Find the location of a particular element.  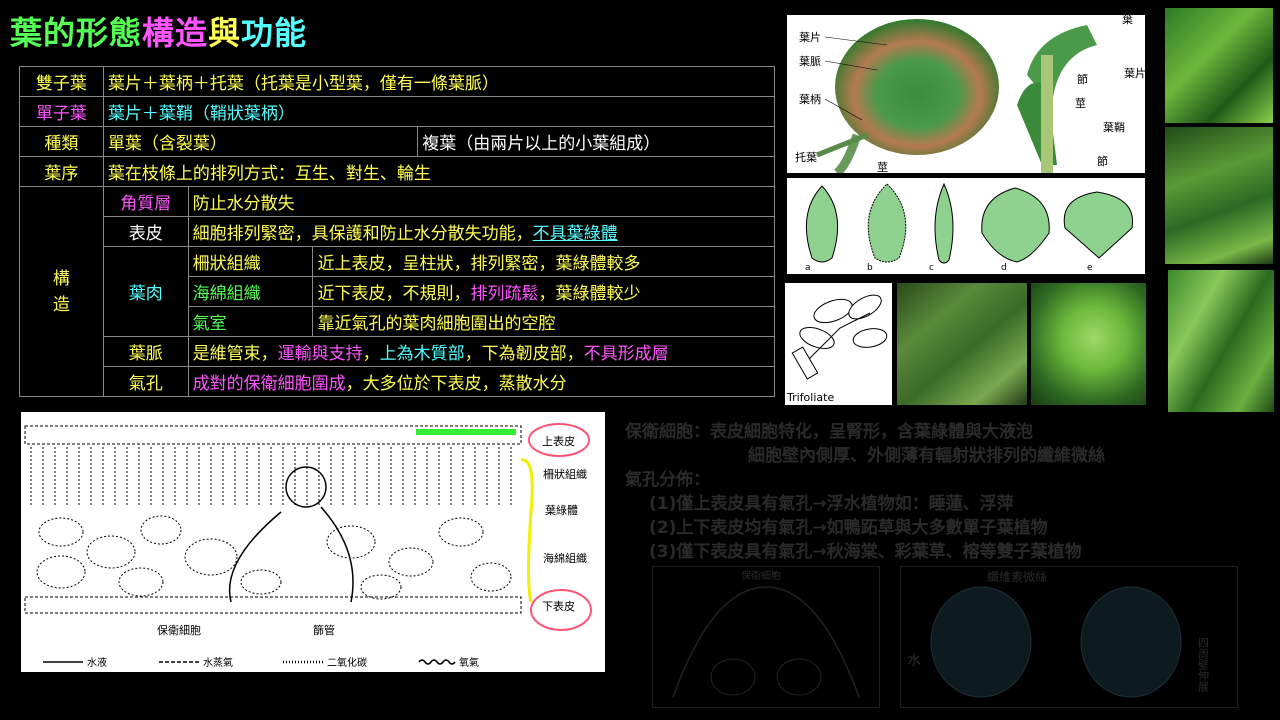

row-text-simple: 單葉（含裂葉） is located at coordinates (260, 141).